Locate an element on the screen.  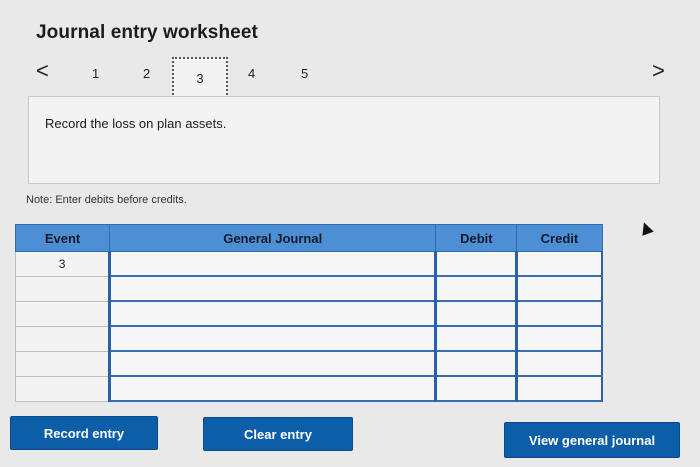
entry-note: Note: Enter debits before credits. is located at coordinates (106, 200).